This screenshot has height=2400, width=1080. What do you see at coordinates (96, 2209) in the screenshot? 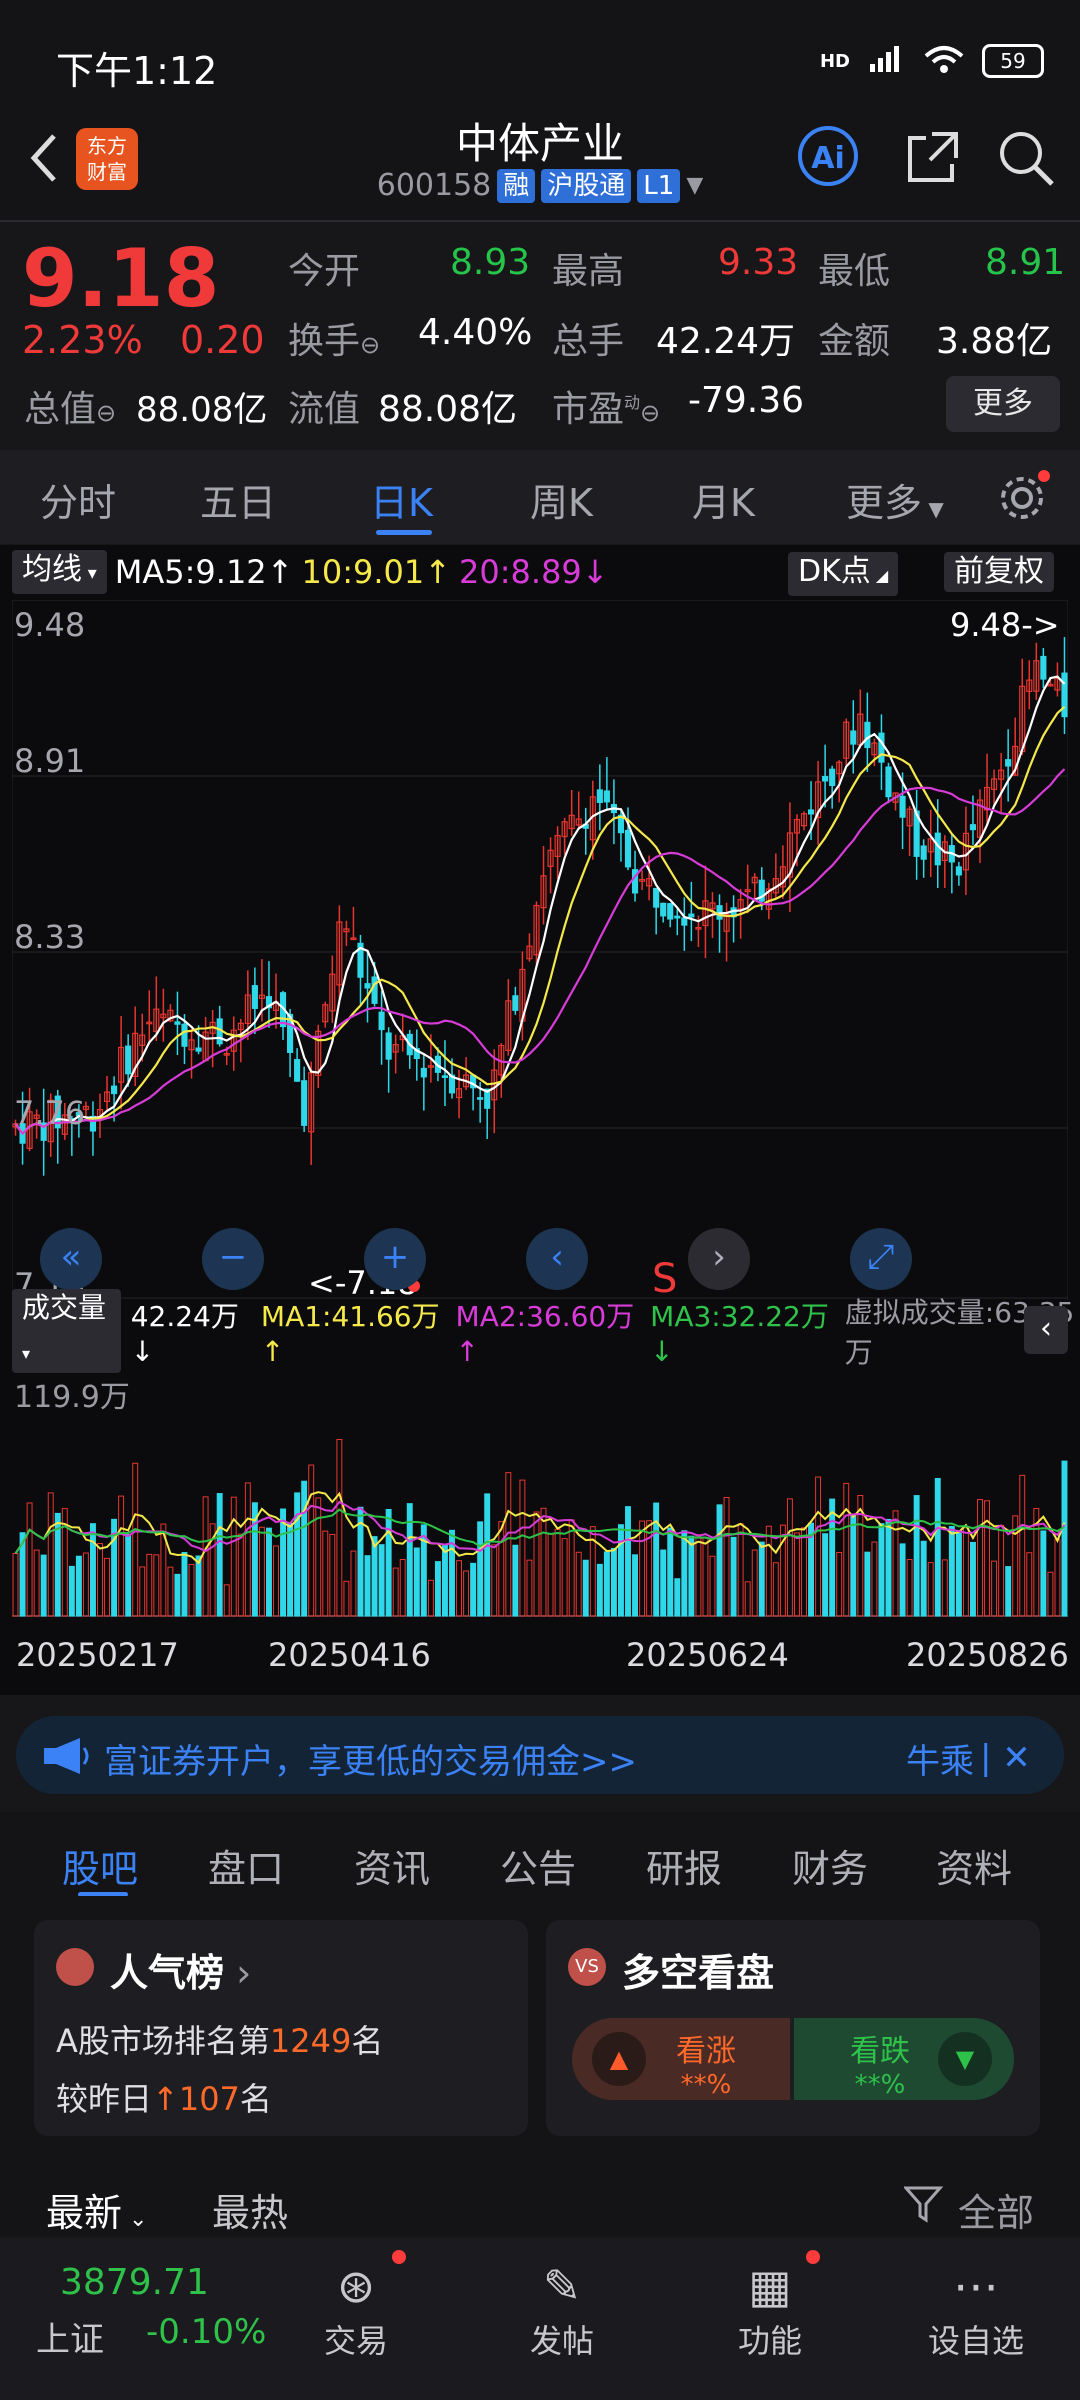
I see `feed-latest: 最新 ⌄` at bounding box center [96, 2209].